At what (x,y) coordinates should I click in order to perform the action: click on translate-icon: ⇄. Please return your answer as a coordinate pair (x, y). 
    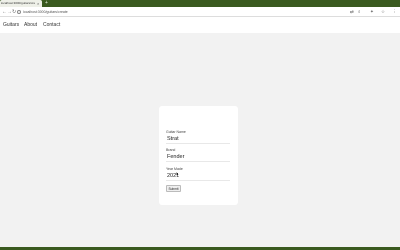
    Looking at the image, I should click on (352, 12).